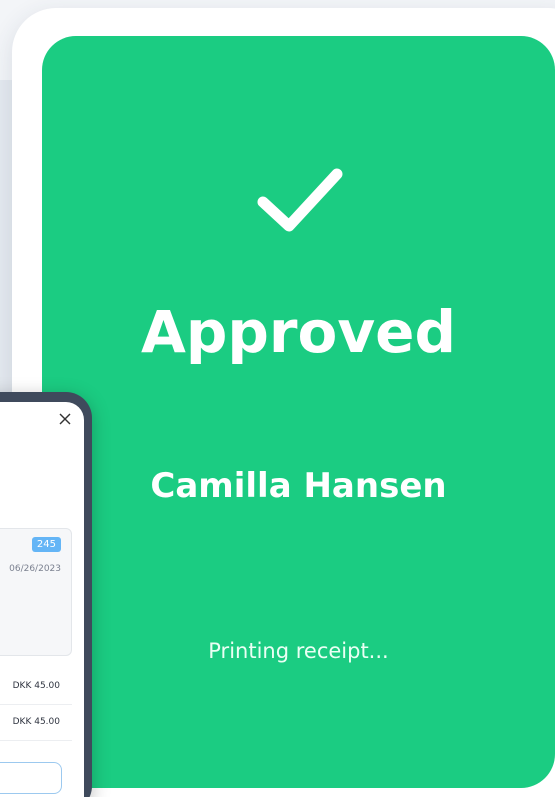 Image resolution: width=555 pixels, height=797 pixels. What do you see at coordinates (35, 569) in the screenshot?
I see `order-date: 06/26/2023` at bounding box center [35, 569].